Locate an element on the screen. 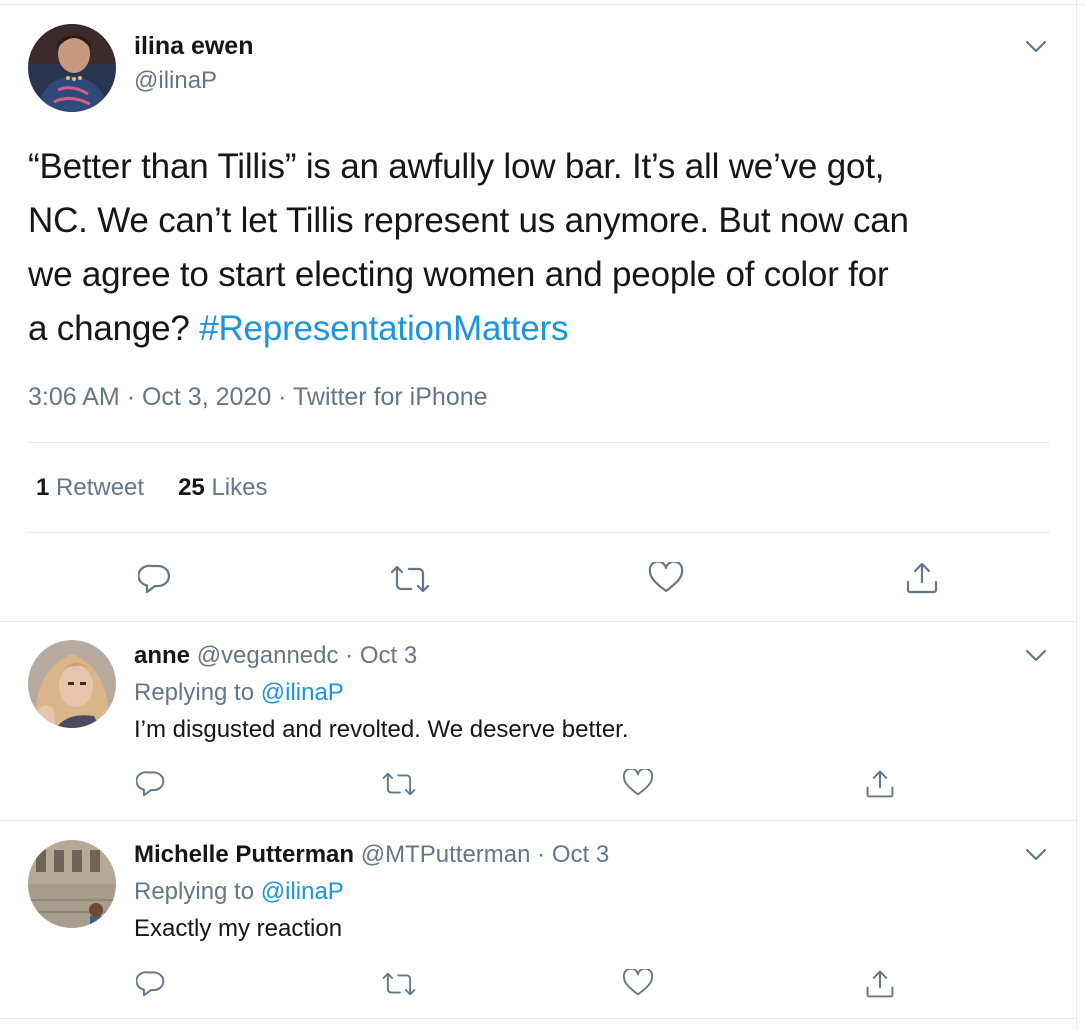 Image resolution: width=1086 pixels, height=1030 pixels. author-handle: @ilinaP is located at coordinates (175, 81).